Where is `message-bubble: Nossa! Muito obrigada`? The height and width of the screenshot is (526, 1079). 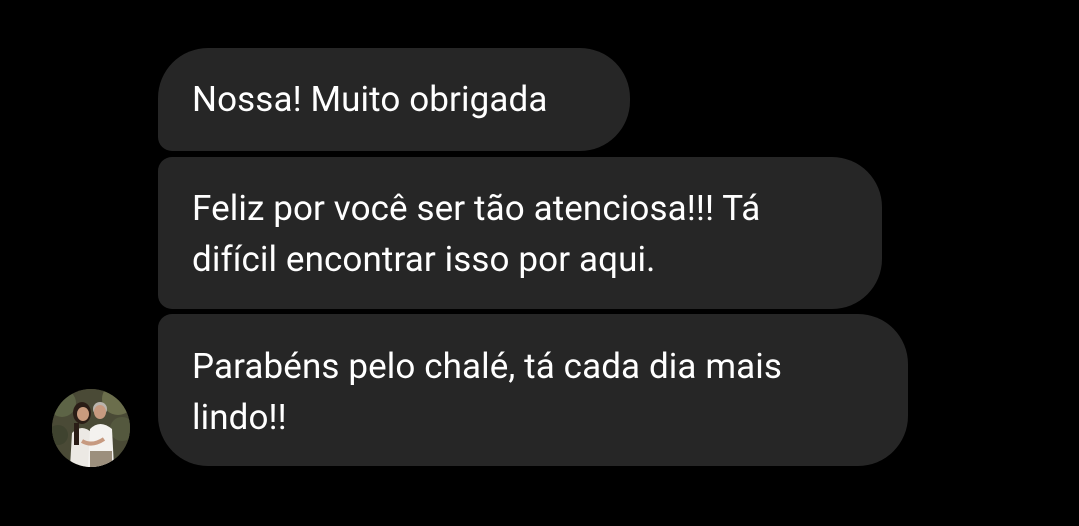
message-bubble: Nossa! Muito obrigada is located at coordinates (394, 99).